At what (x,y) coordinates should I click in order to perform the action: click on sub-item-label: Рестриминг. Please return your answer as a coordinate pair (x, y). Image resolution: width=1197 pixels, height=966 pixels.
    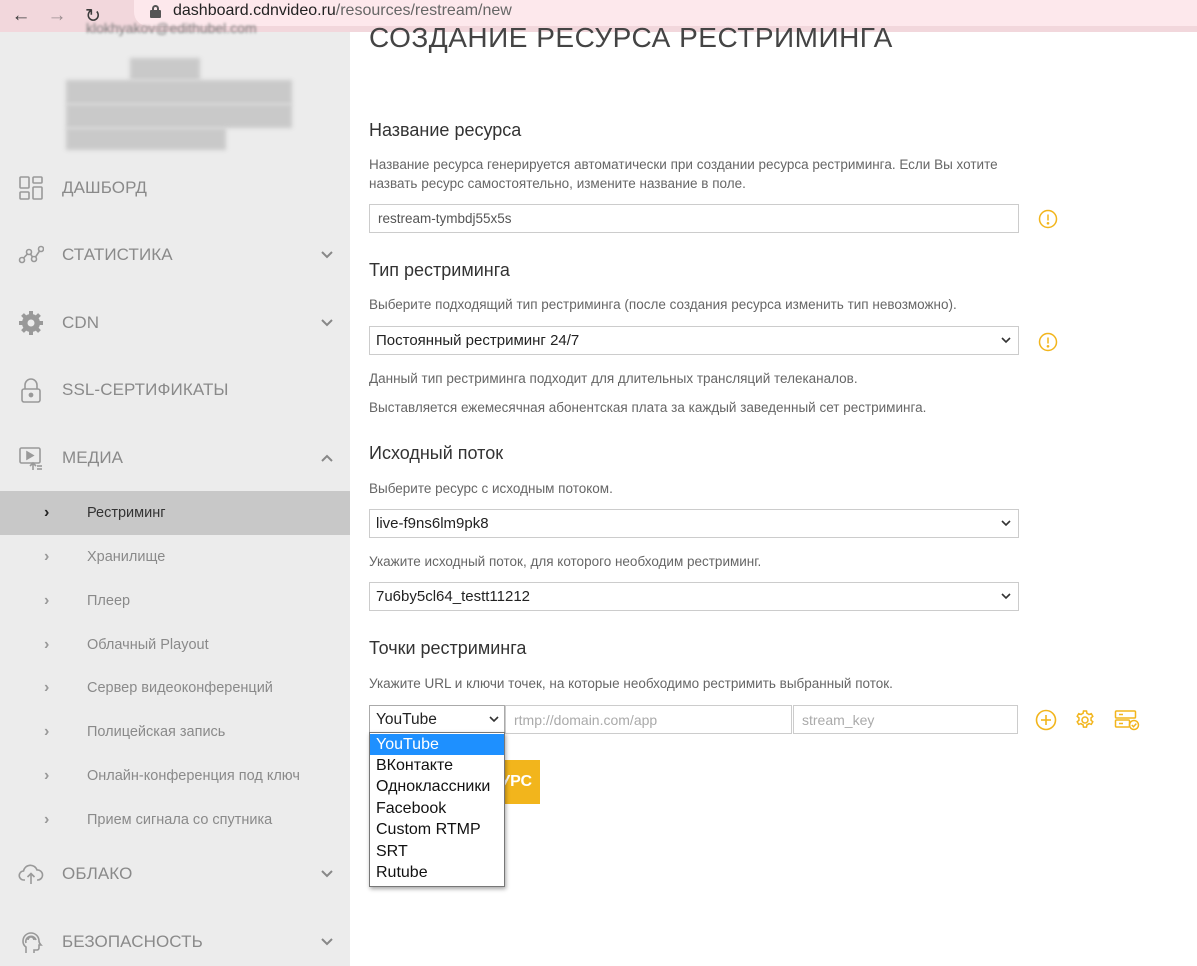
    Looking at the image, I should click on (126, 513).